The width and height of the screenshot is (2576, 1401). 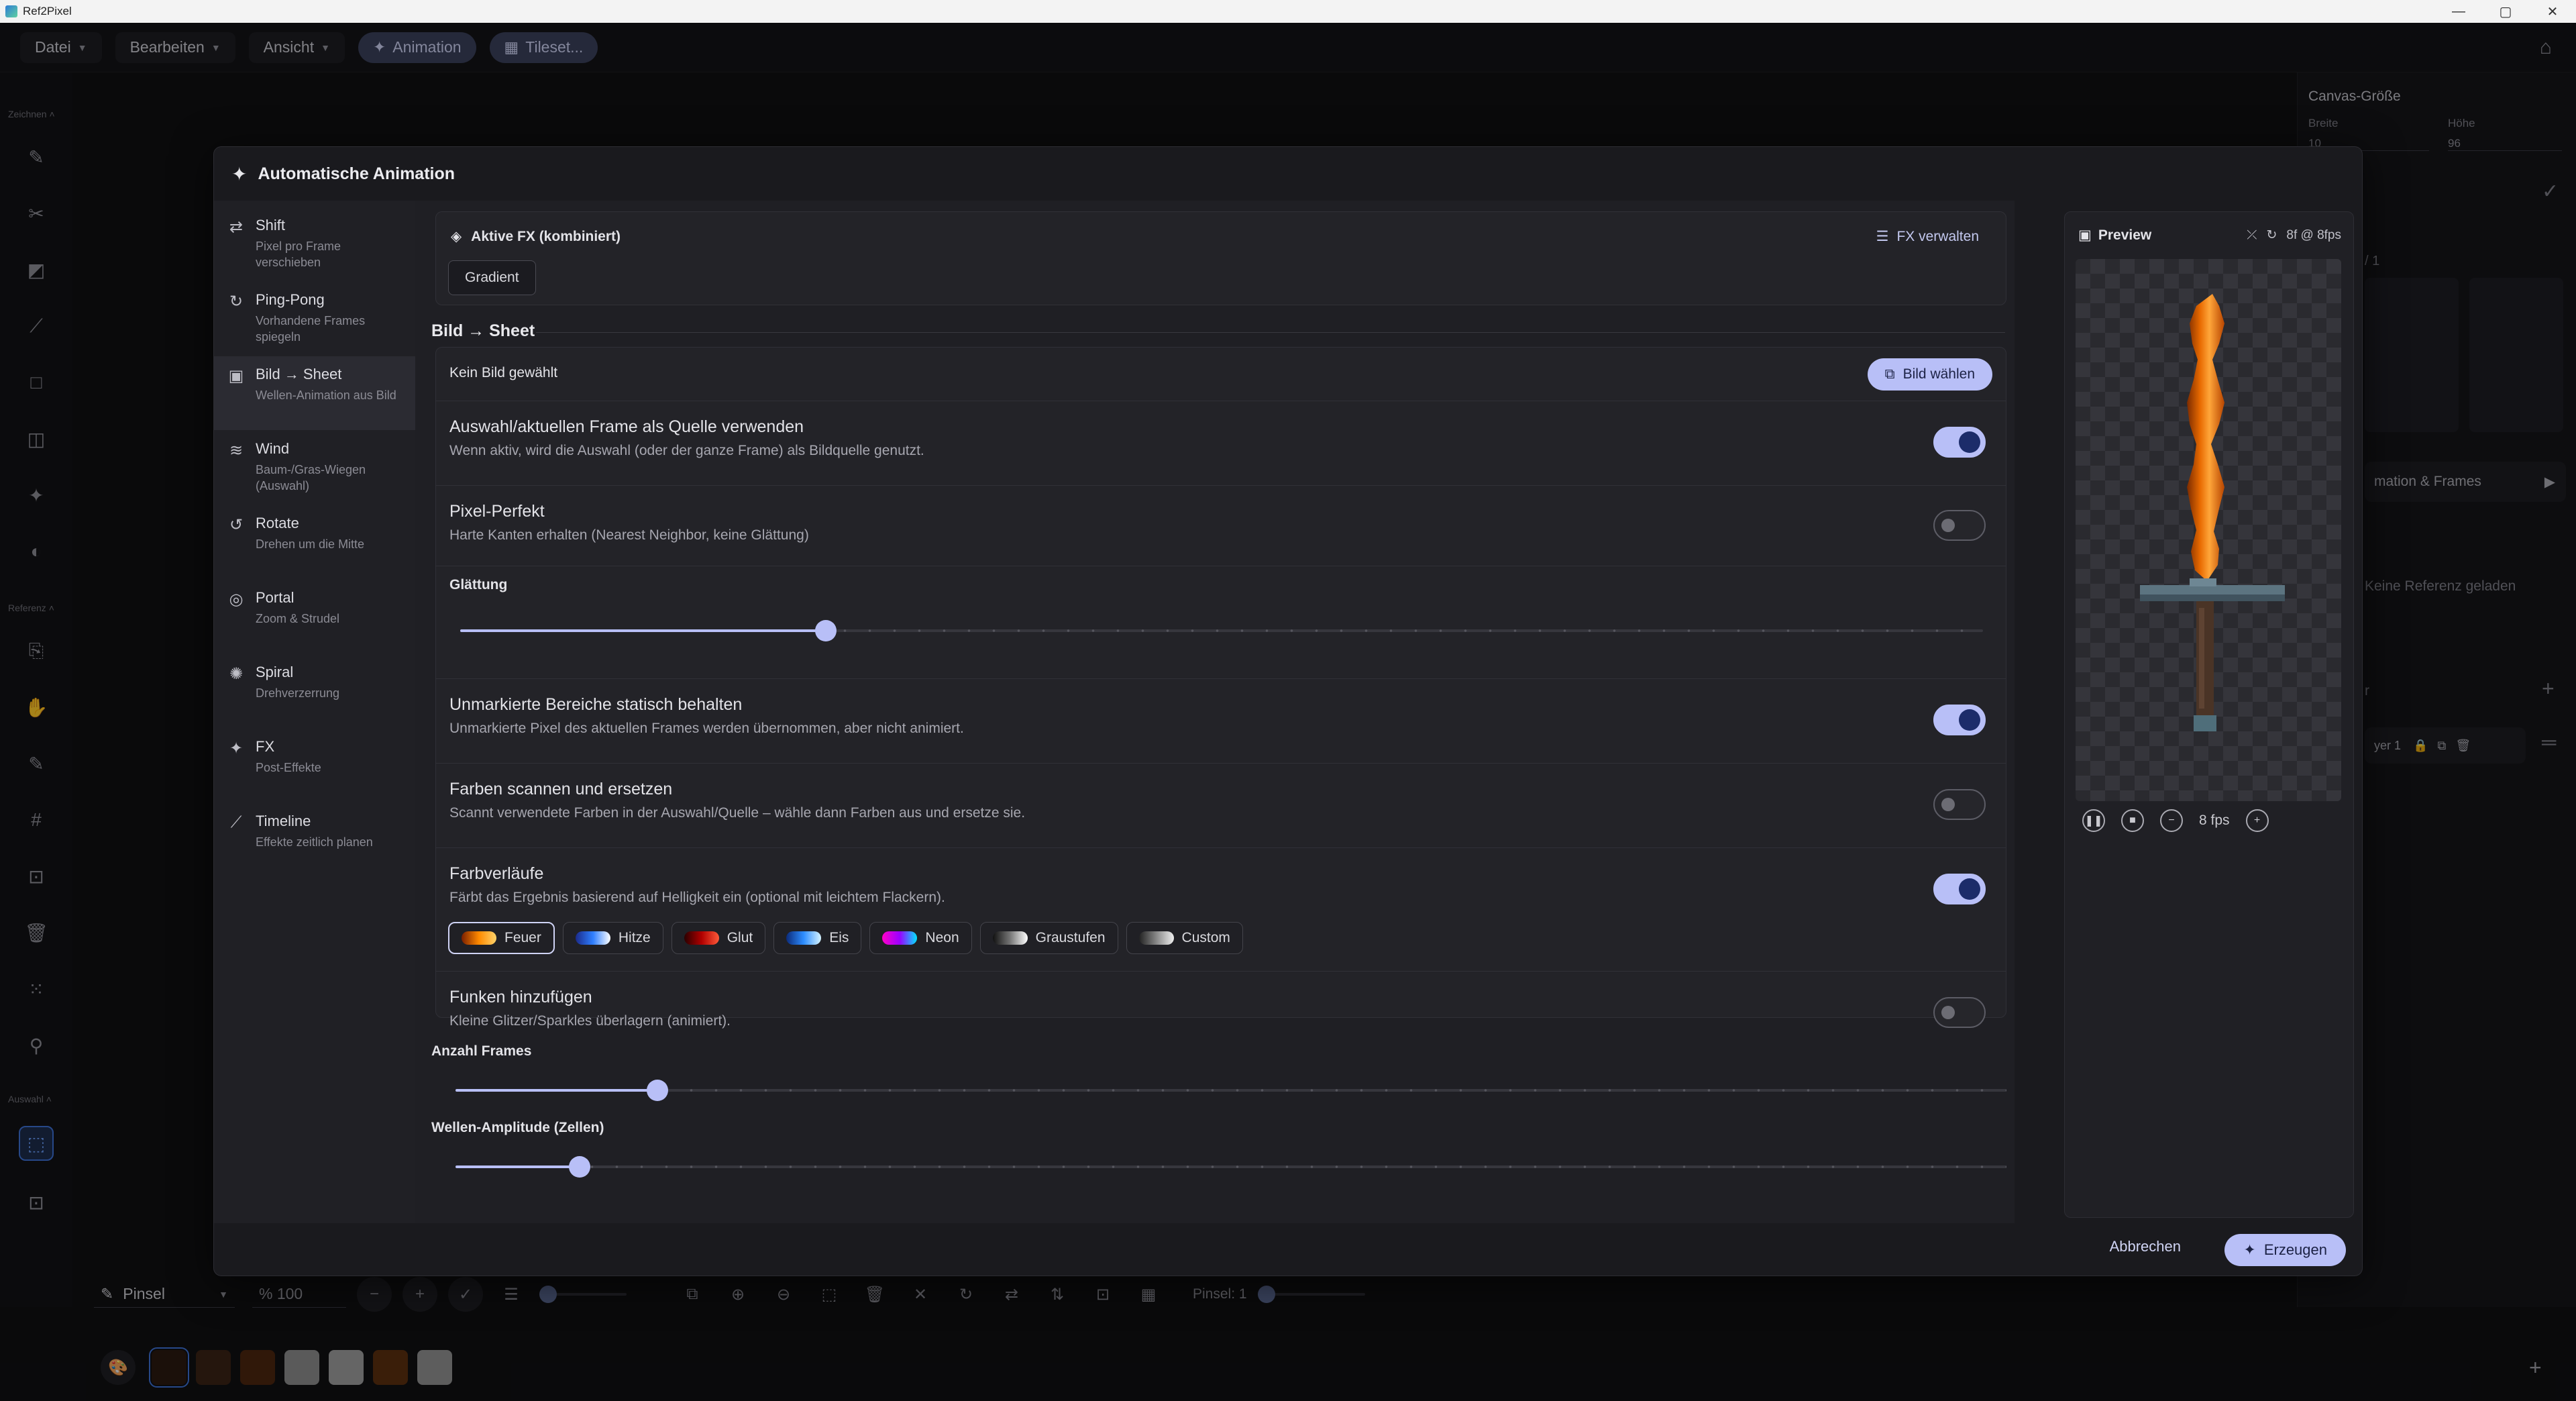 I want to click on window-controls: — ▢ ✕, so click(x=2505, y=11).